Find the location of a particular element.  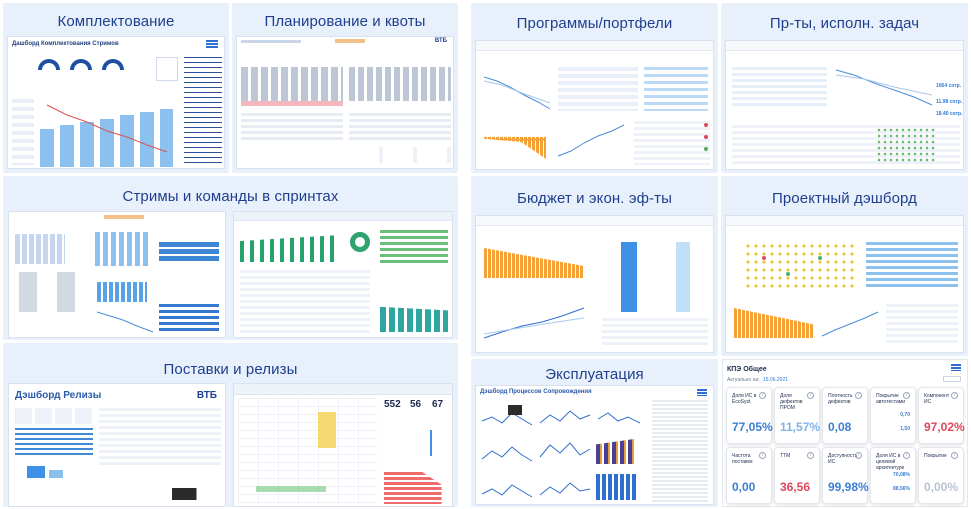

kpi-value: 77,05% is located at coordinates (752, 427).